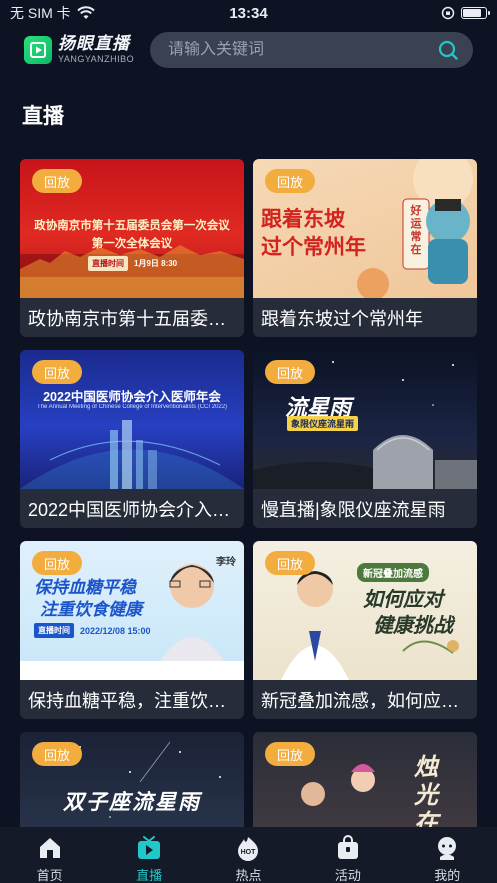 The height and width of the screenshot is (883, 497). What do you see at coordinates (323, 423) in the screenshot?
I see `thumb-subheadline: 象限仪座流星雨` at bounding box center [323, 423].